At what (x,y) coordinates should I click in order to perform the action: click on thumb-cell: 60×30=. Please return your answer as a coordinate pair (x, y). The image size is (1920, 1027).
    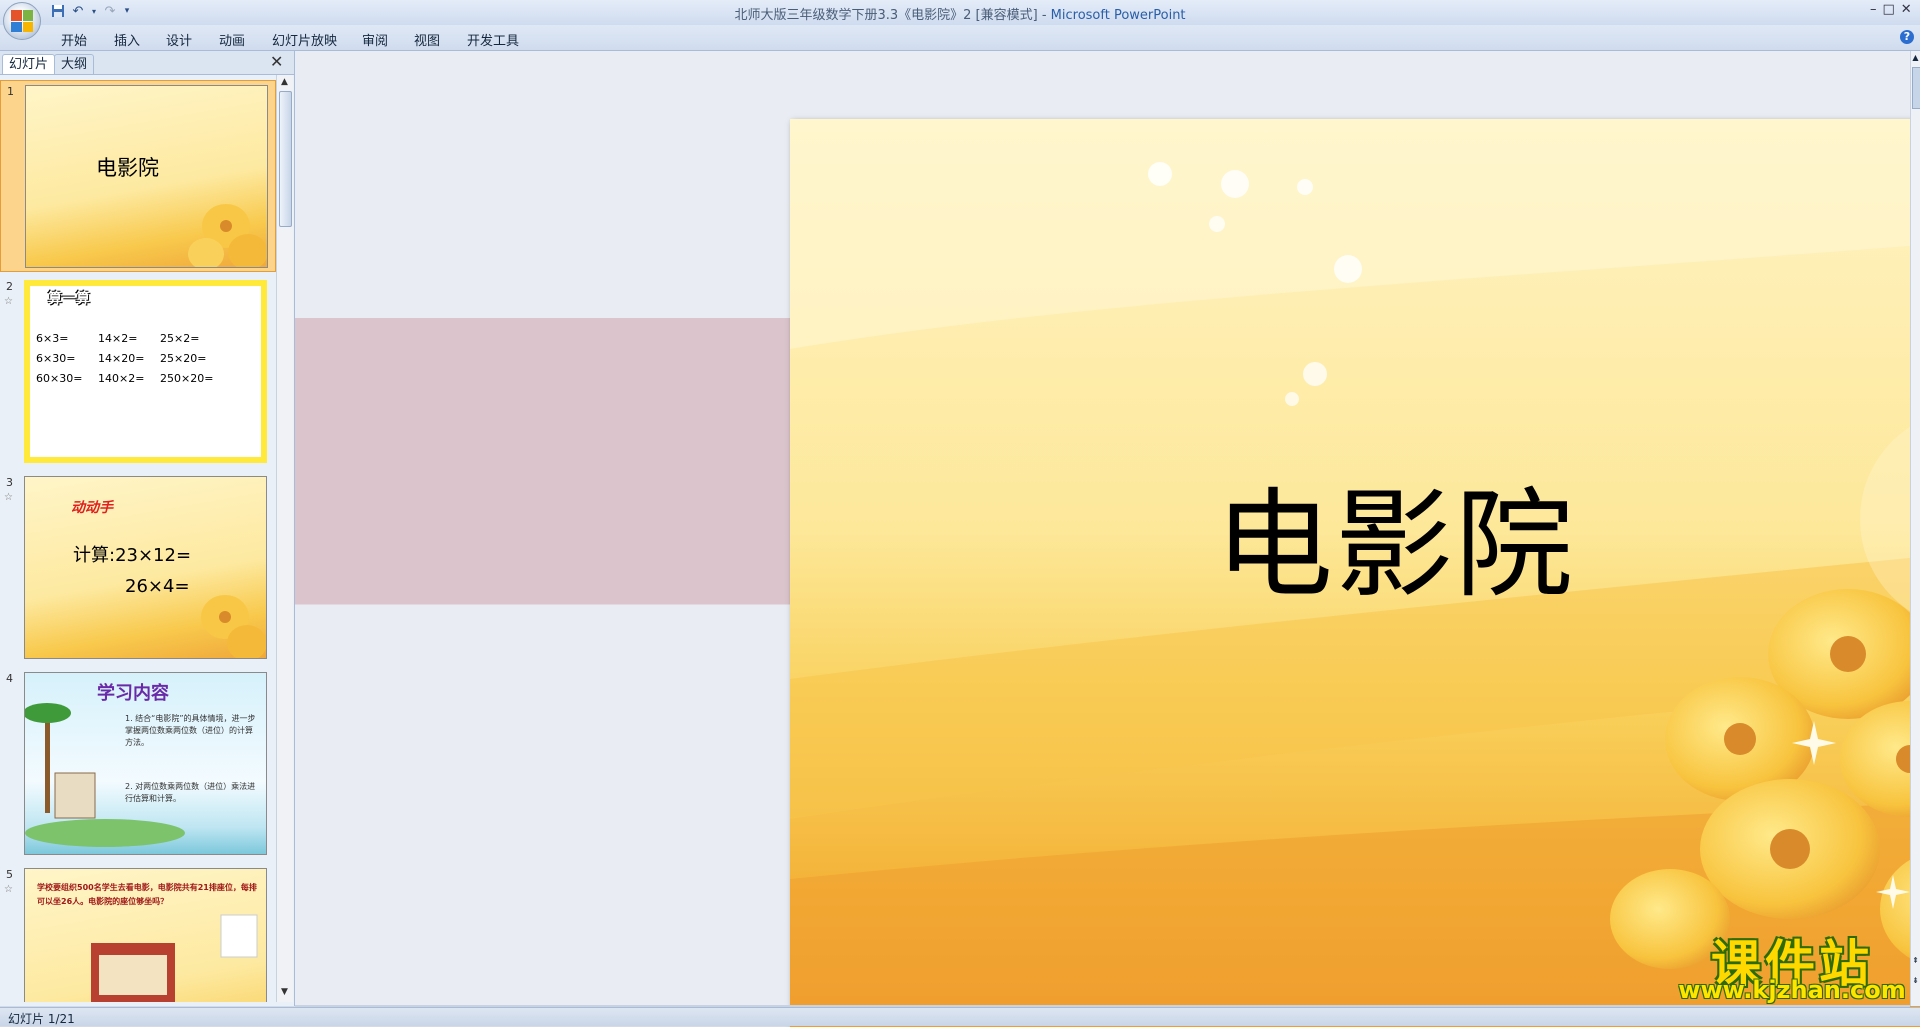
    Looking at the image, I should click on (59, 378).